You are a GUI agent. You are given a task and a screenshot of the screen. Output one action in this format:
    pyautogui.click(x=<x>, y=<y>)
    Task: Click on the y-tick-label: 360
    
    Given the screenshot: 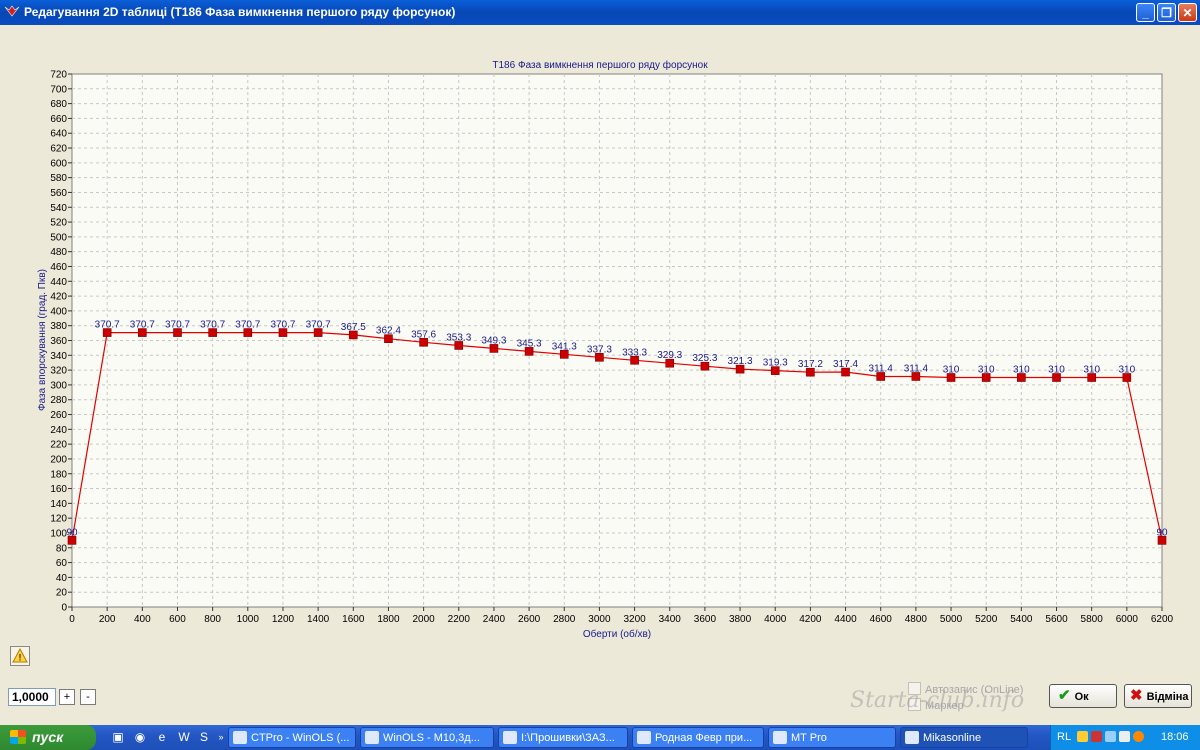 What is the action you would take?
    pyautogui.click(x=58, y=341)
    